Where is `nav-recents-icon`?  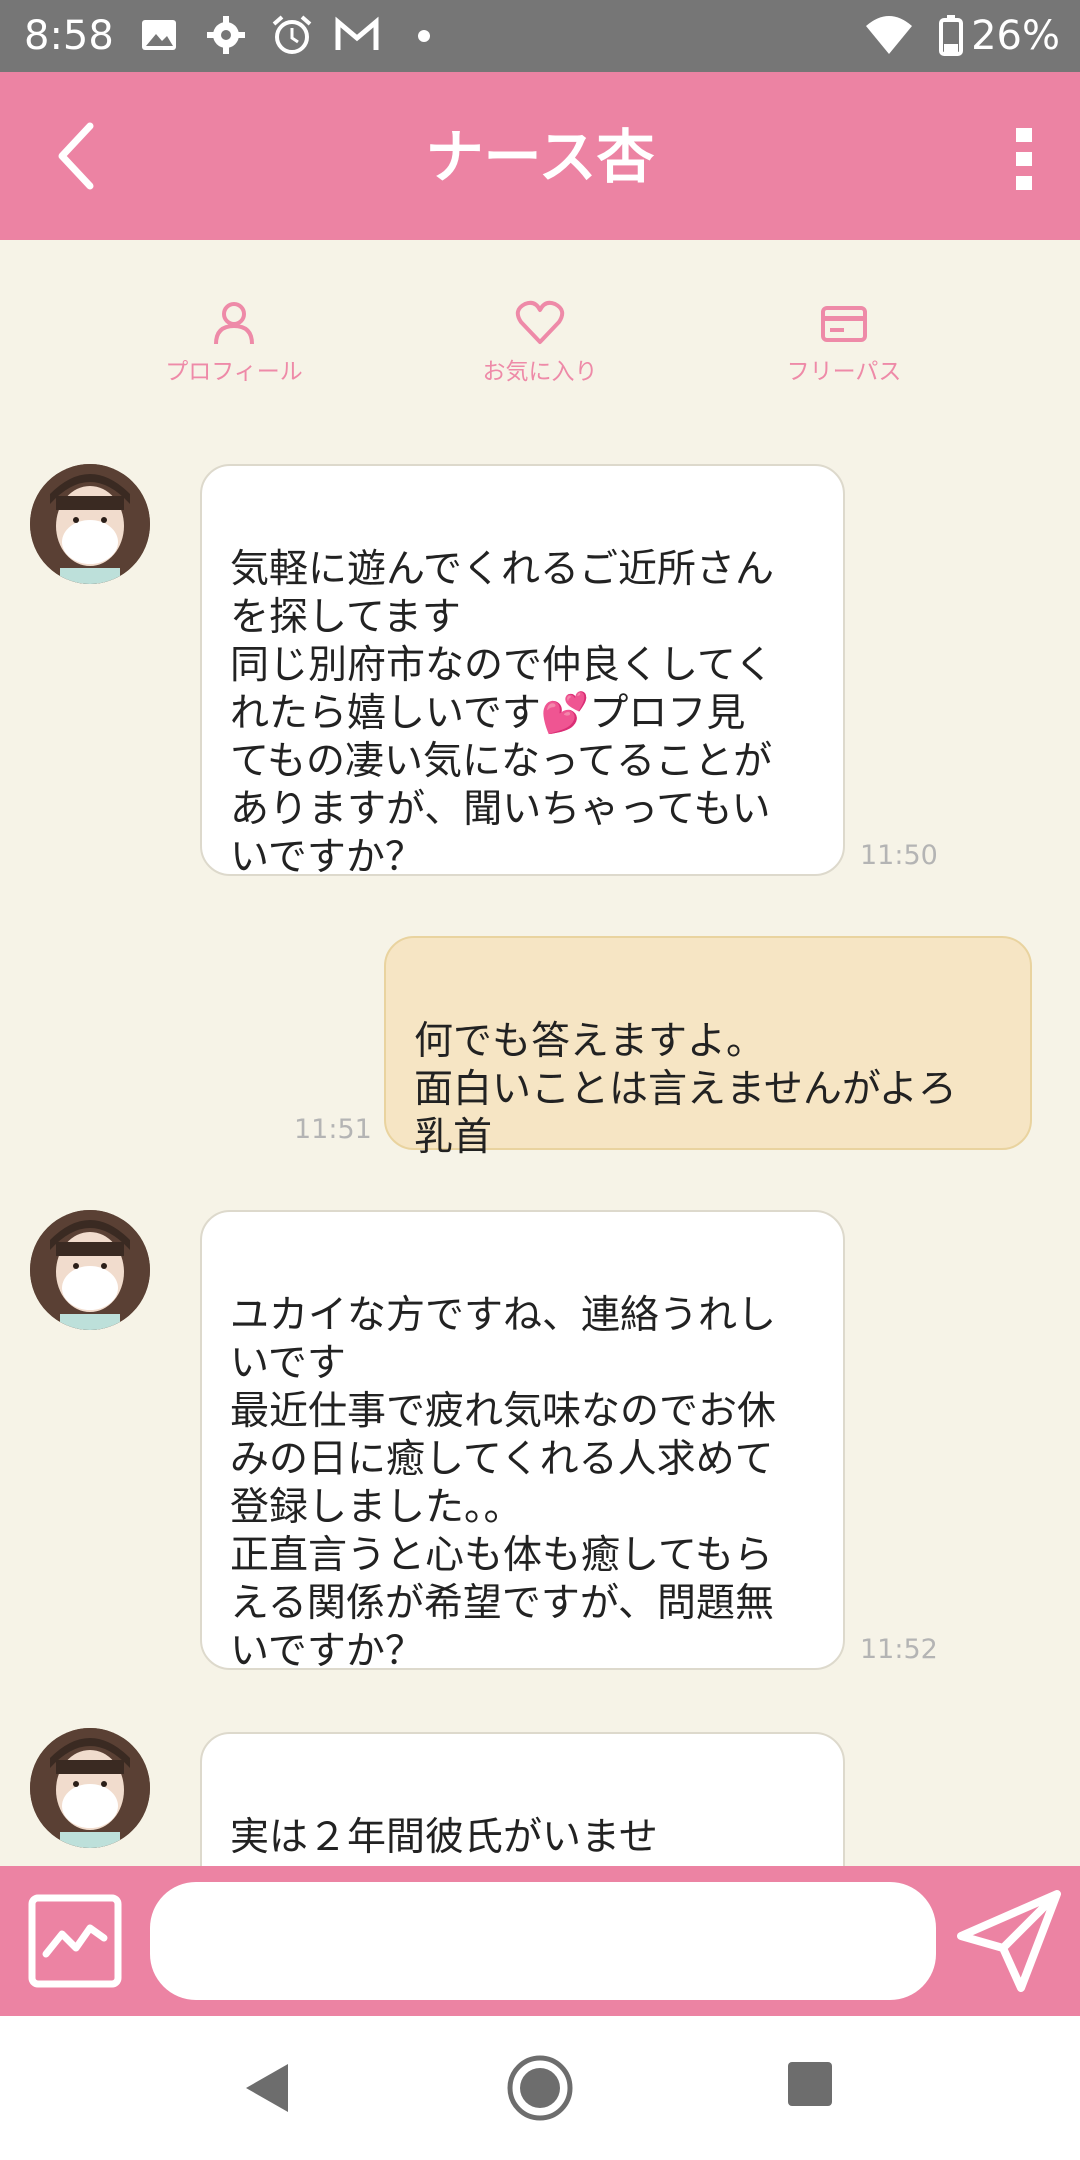
nav-recents-icon is located at coordinates (810, 2084).